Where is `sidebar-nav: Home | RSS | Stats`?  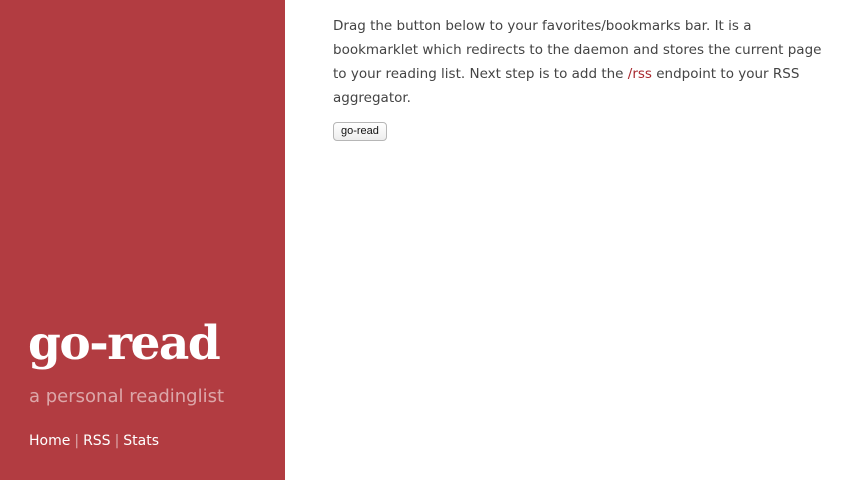
sidebar-nav: Home | RSS | Stats is located at coordinates (94, 441).